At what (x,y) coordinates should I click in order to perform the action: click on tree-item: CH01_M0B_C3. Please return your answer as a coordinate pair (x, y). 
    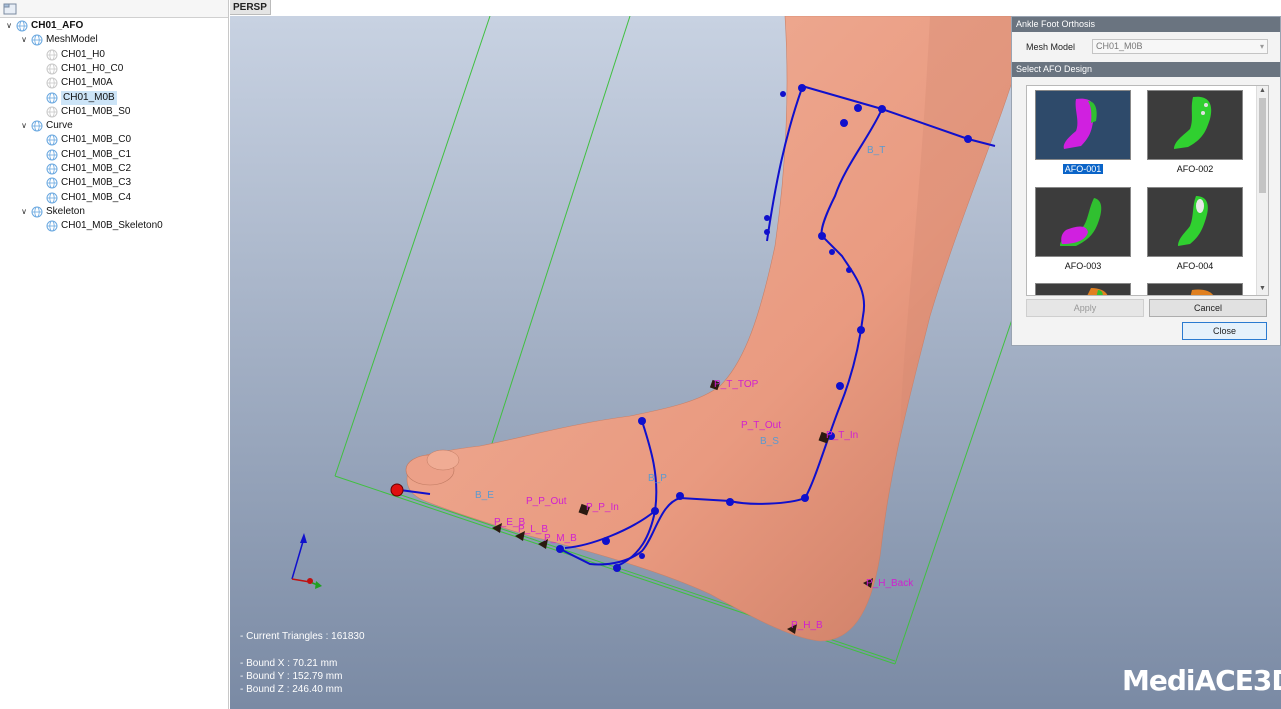
    Looking at the image, I should click on (82, 183).